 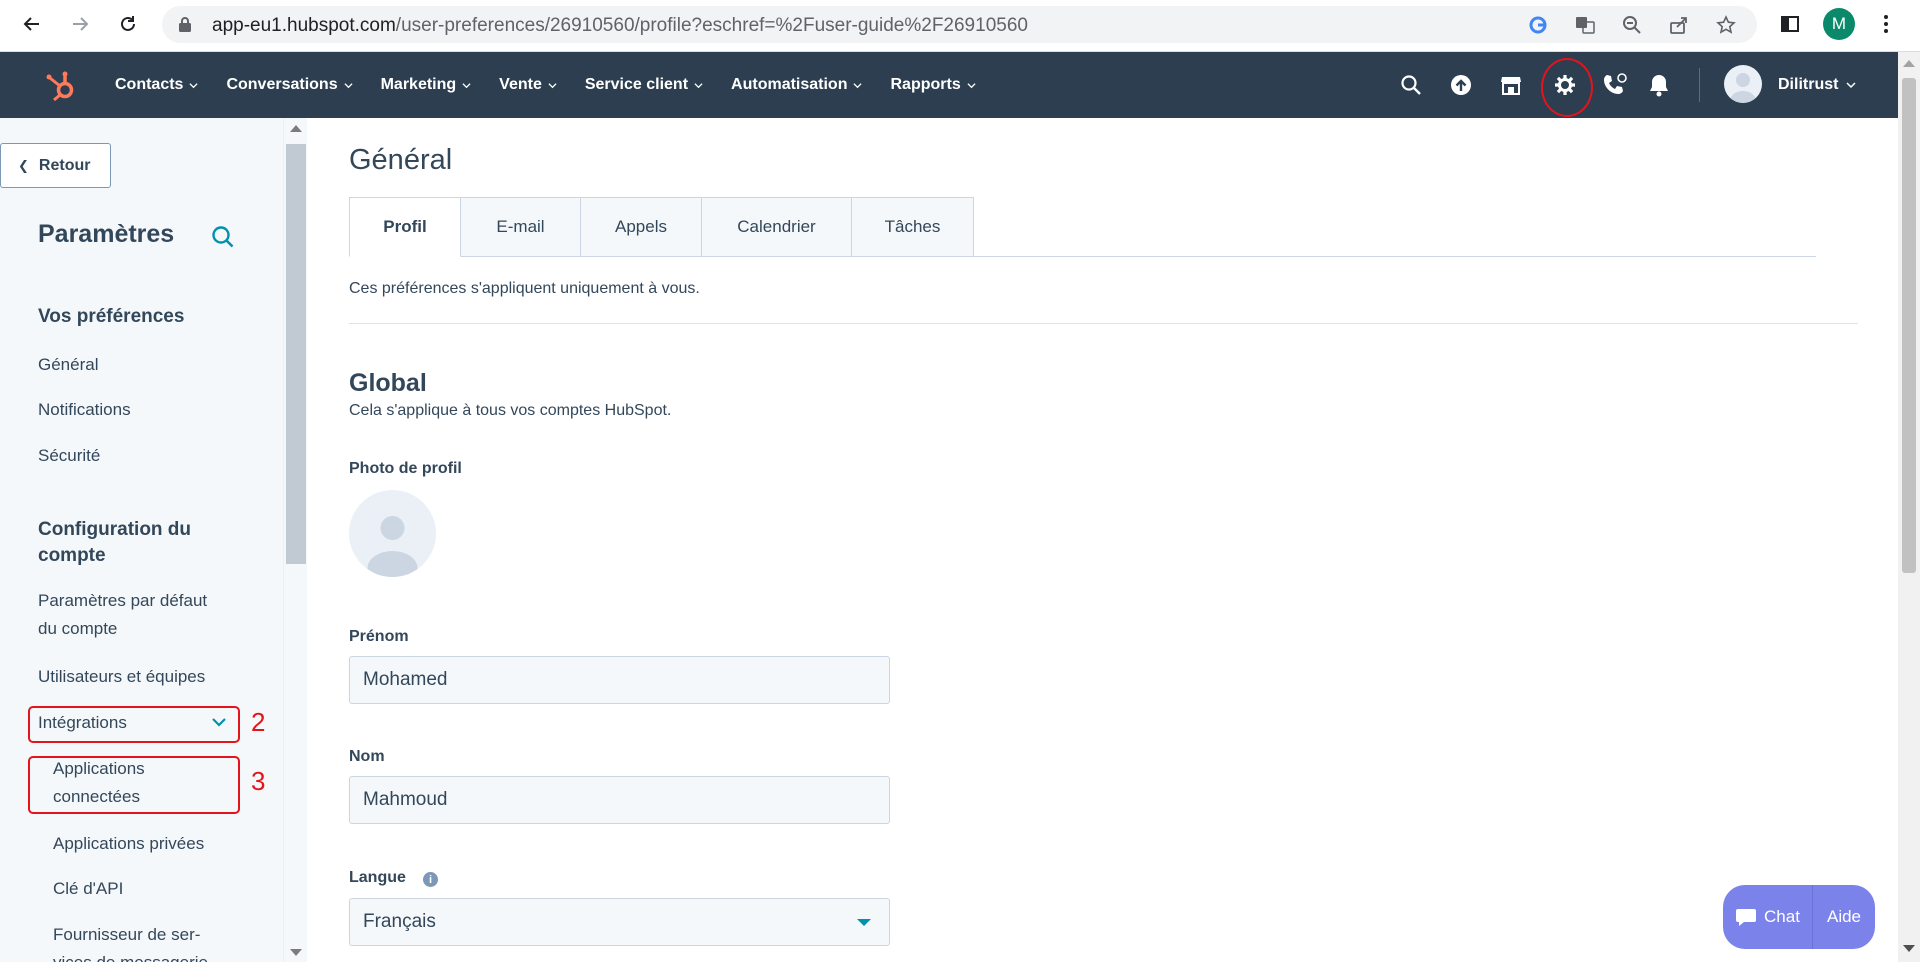 What do you see at coordinates (1585, 25) in the screenshot?
I see `translate-icon` at bounding box center [1585, 25].